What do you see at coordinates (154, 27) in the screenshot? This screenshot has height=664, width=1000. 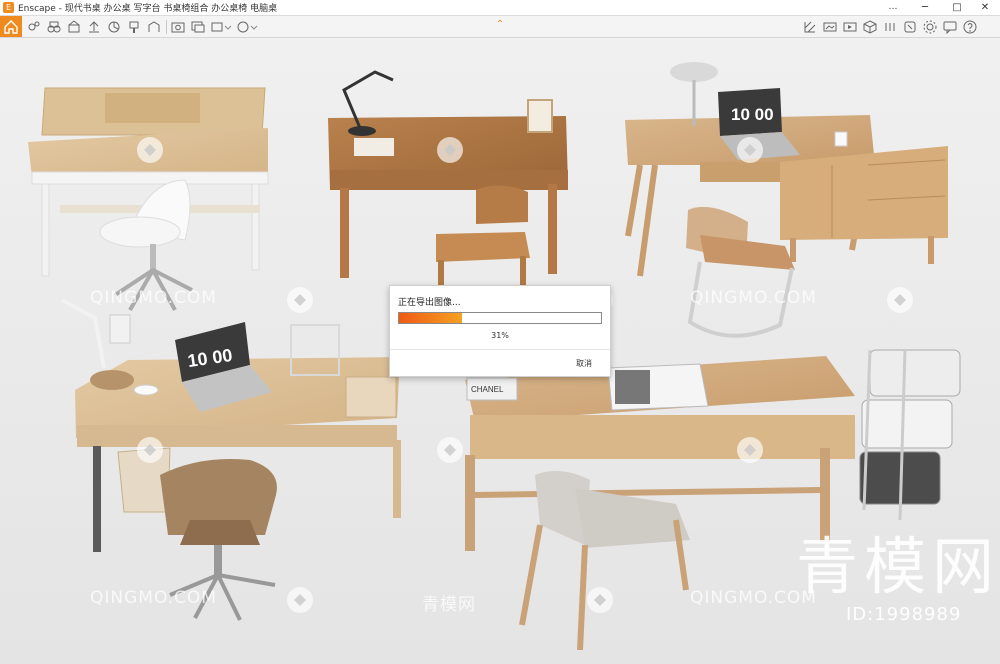 I see `settings-icon` at bounding box center [154, 27].